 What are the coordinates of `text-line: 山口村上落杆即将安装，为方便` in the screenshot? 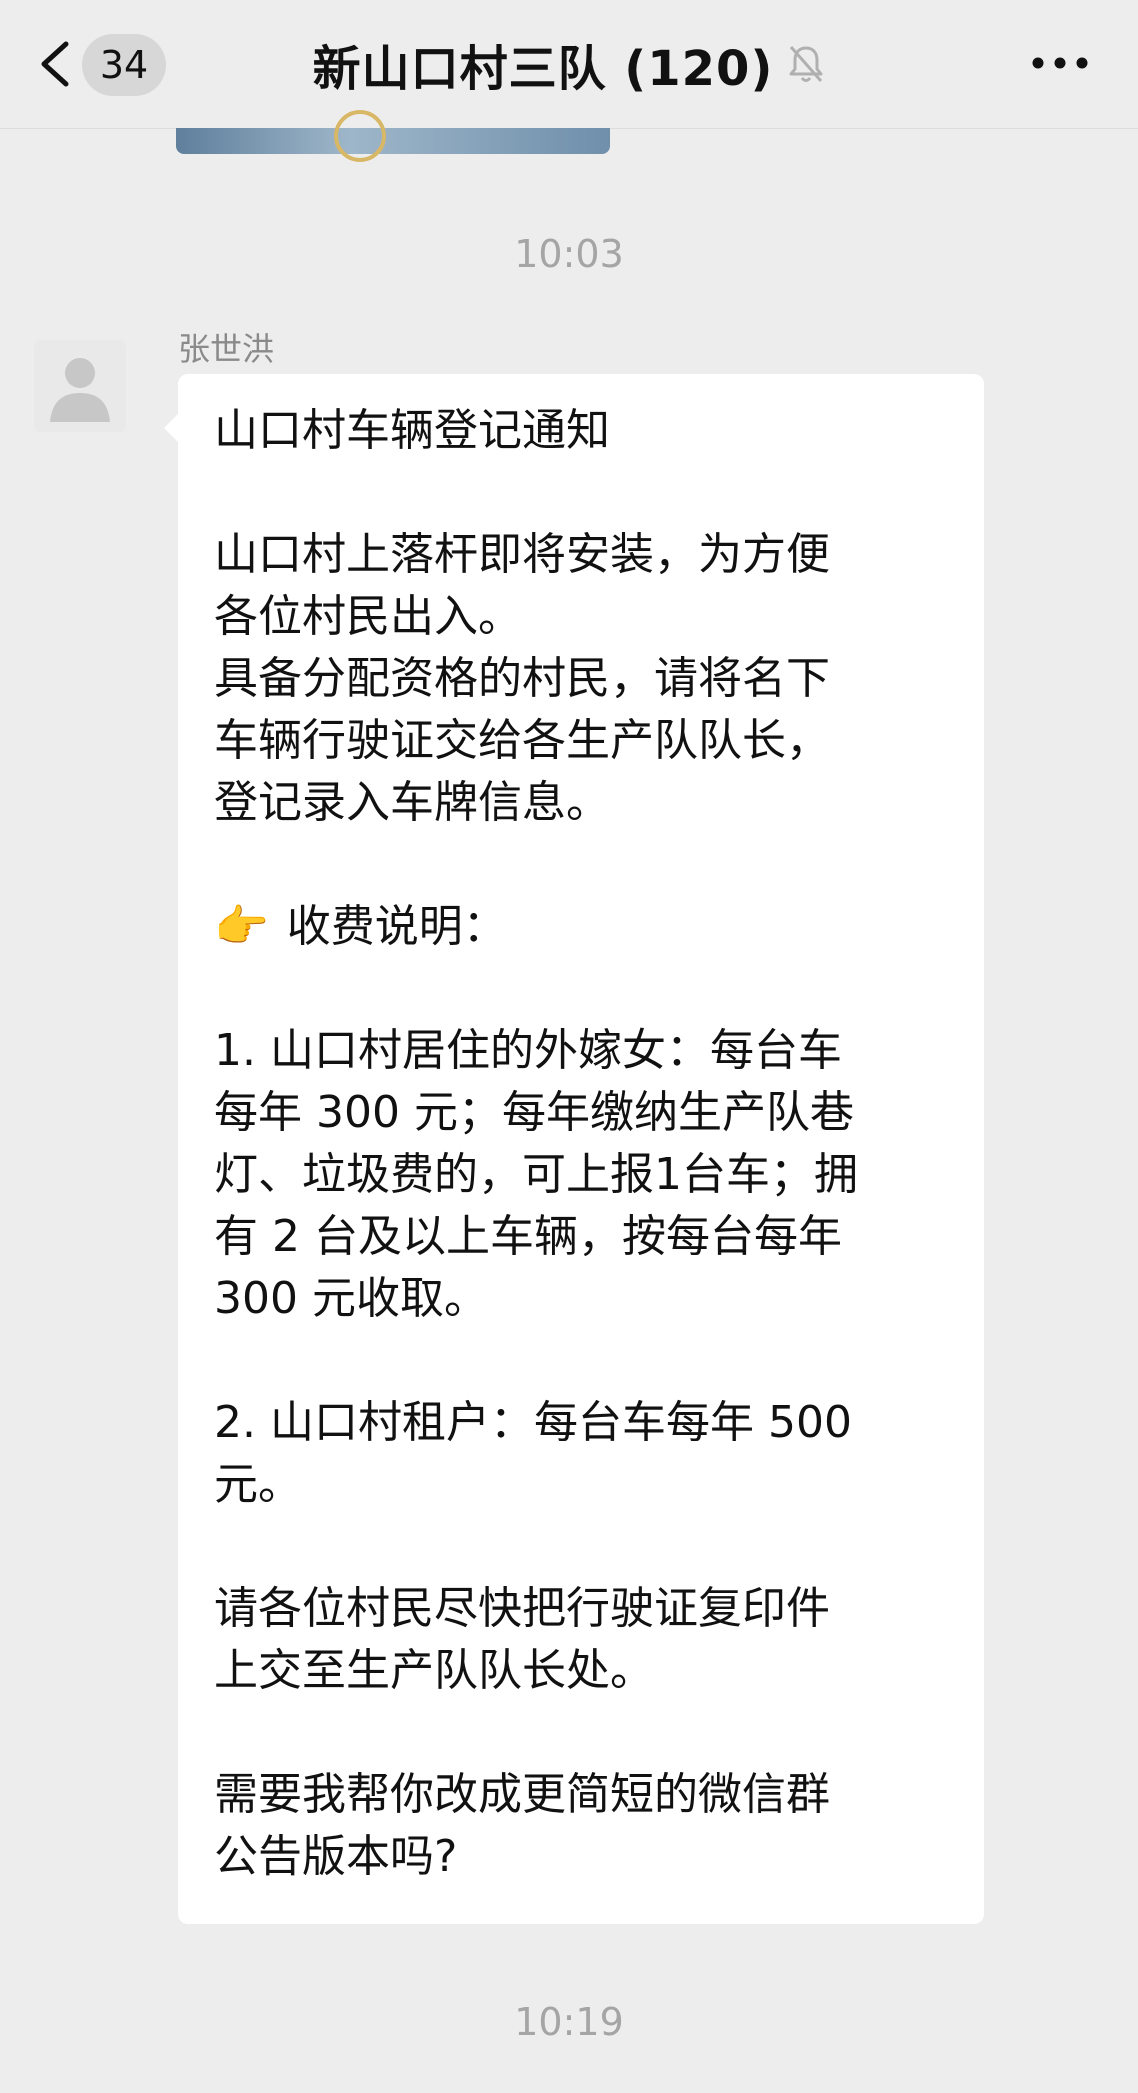 It's located at (522, 554).